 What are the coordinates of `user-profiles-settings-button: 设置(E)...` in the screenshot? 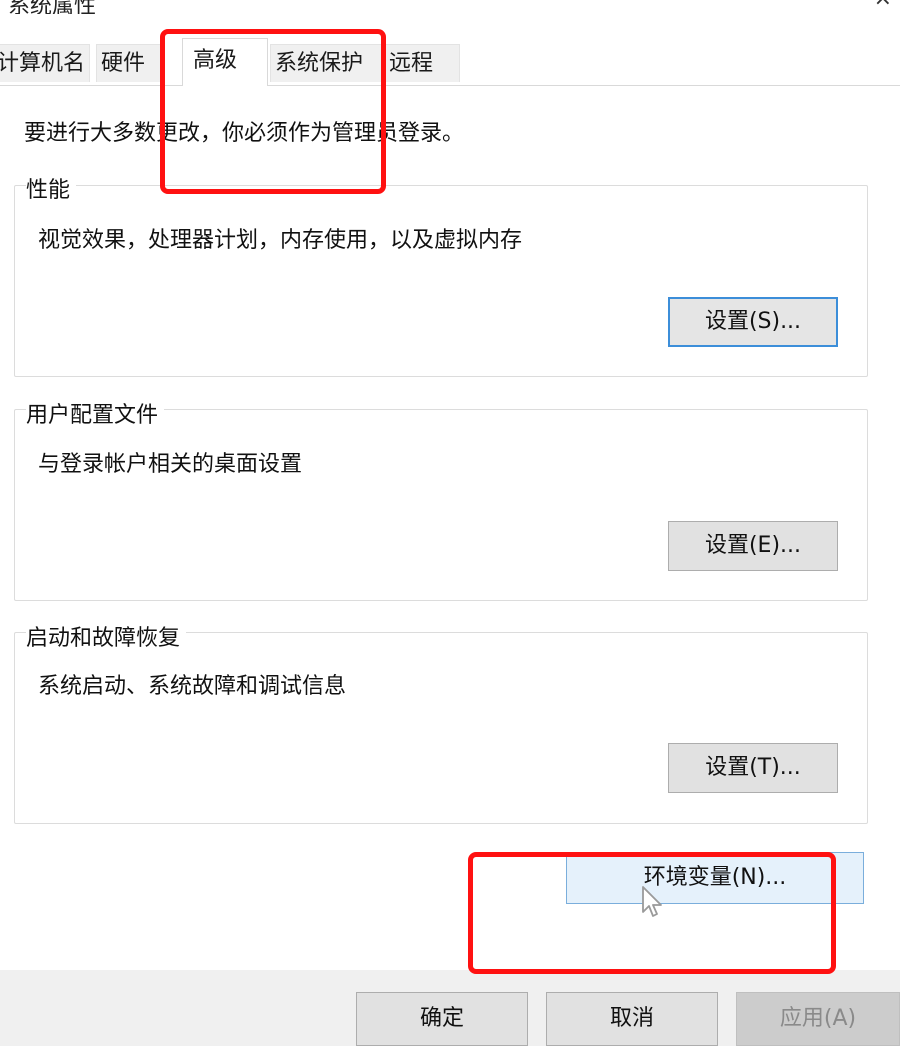 It's located at (753, 546).